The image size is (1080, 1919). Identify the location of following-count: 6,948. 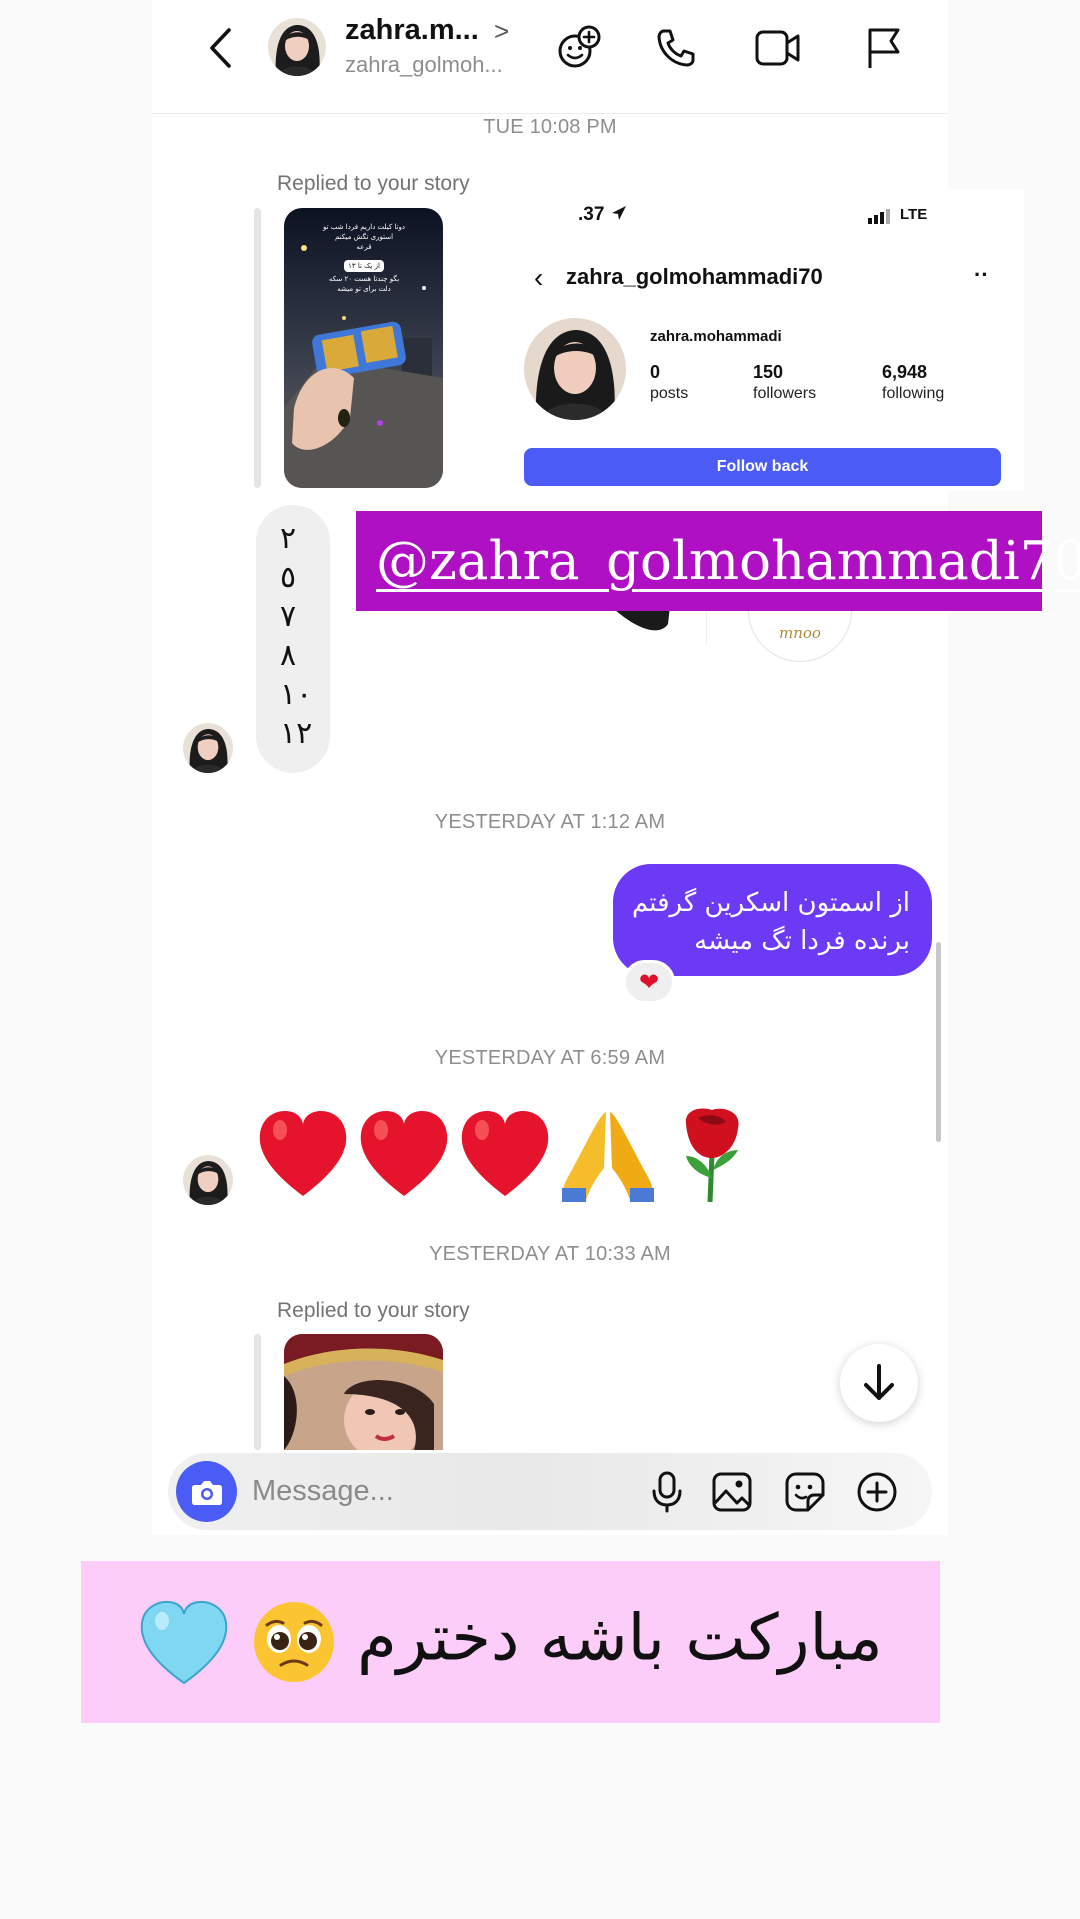
(905, 372).